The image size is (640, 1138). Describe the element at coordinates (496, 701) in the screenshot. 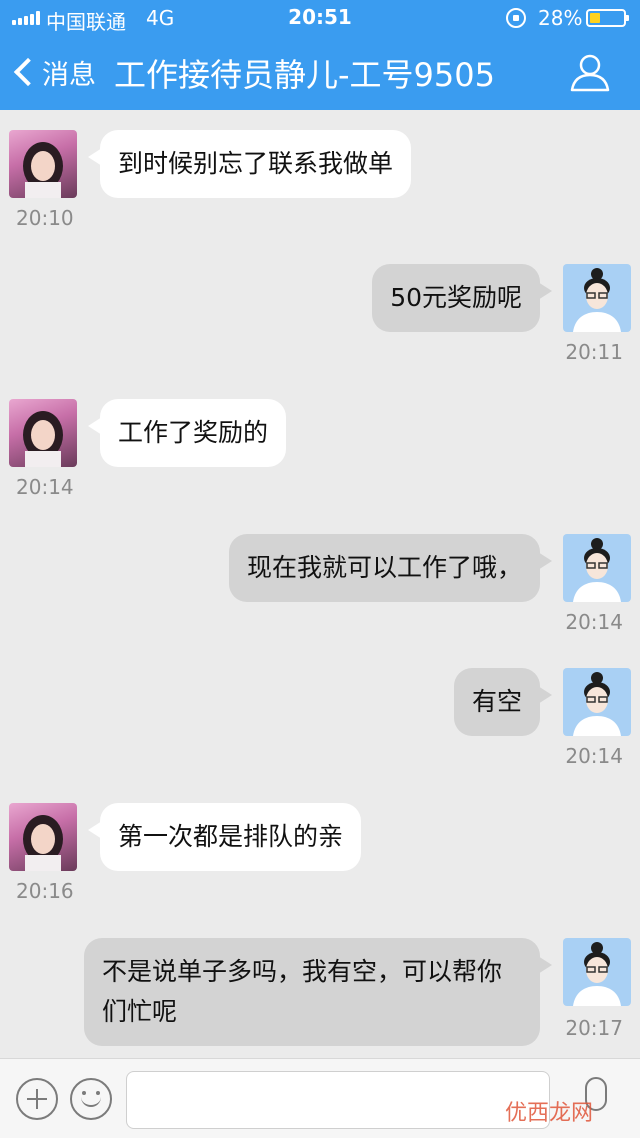

I see `message-text: 有空` at that location.